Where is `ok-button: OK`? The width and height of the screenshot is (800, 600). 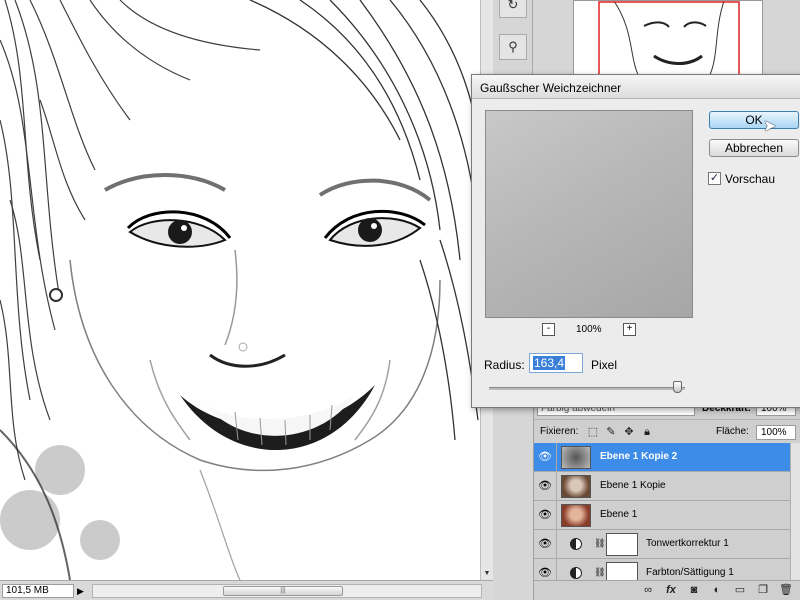
ok-button: OK is located at coordinates (754, 120).